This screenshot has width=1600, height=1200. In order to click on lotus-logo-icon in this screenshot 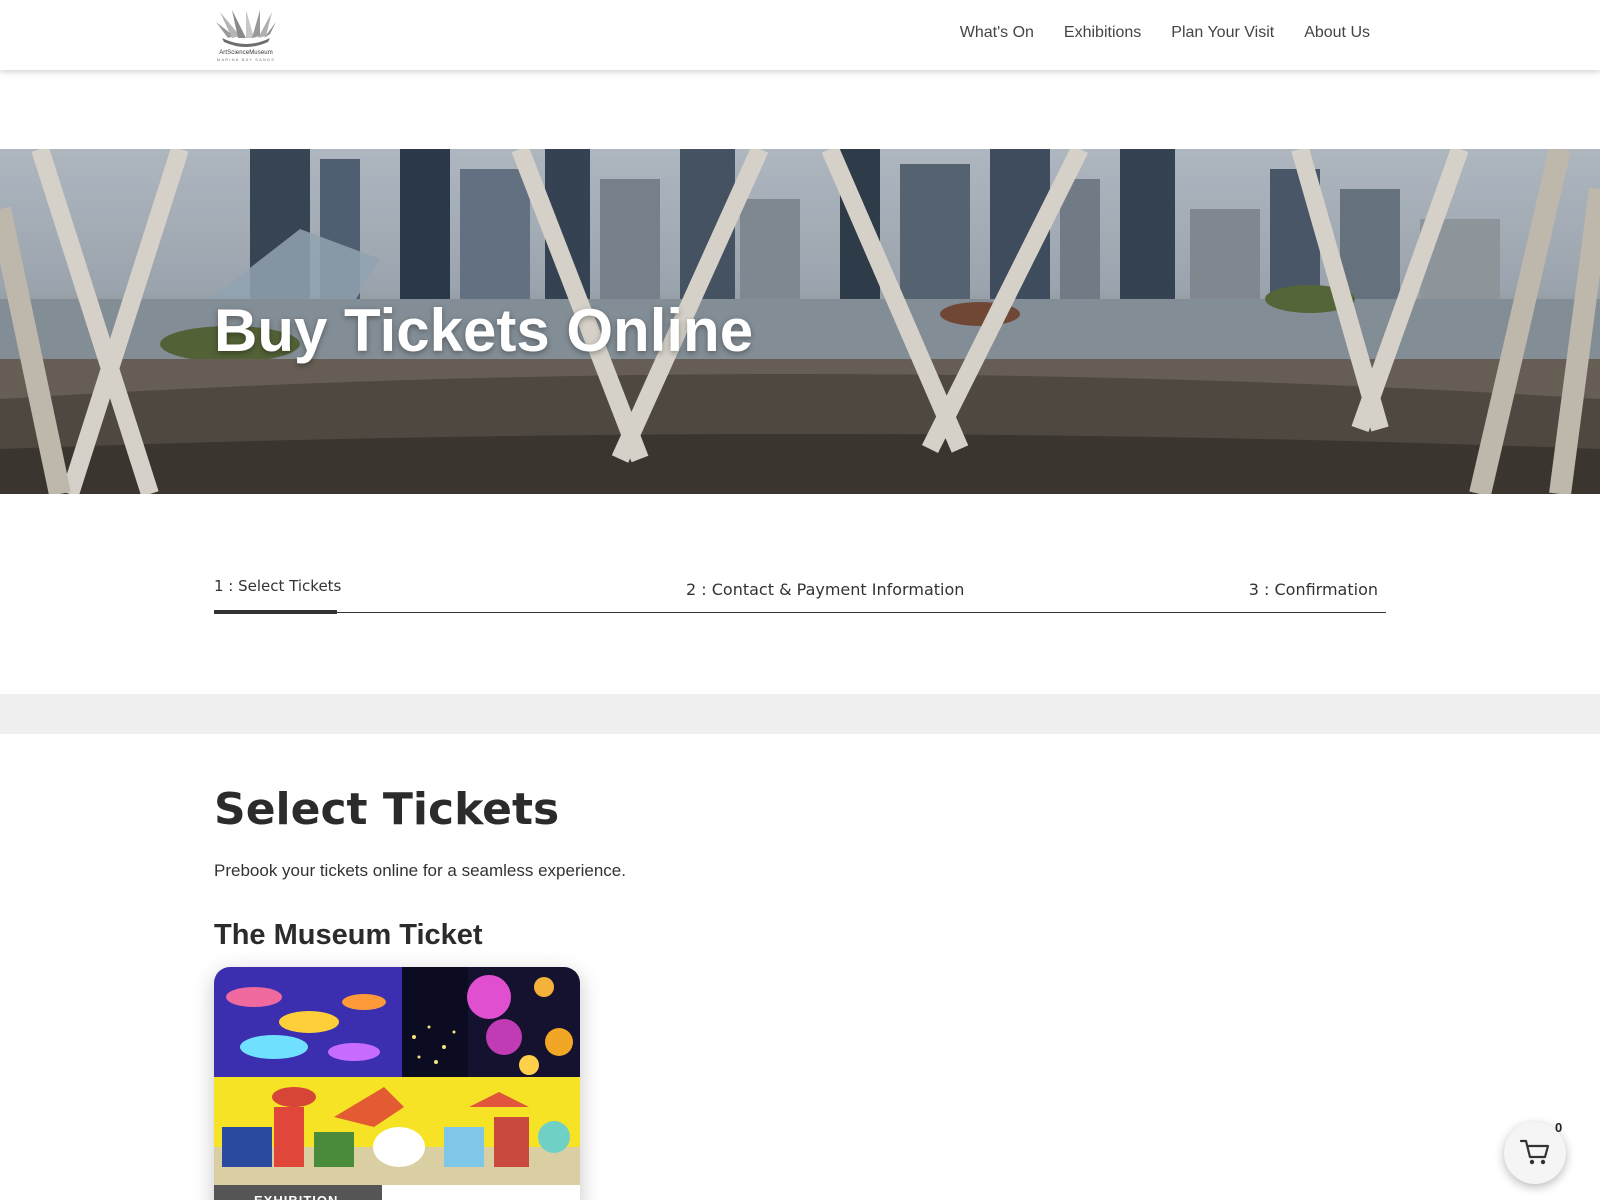, I will do `click(246, 28)`.